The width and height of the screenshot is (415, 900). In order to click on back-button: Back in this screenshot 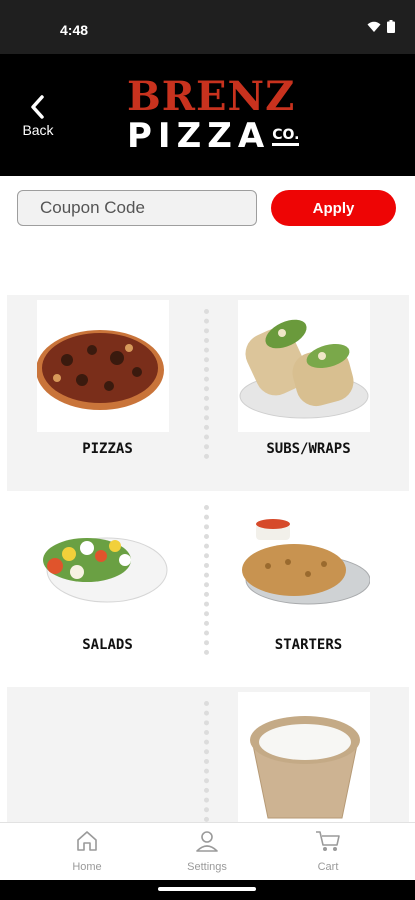, I will do `click(38, 117)`.